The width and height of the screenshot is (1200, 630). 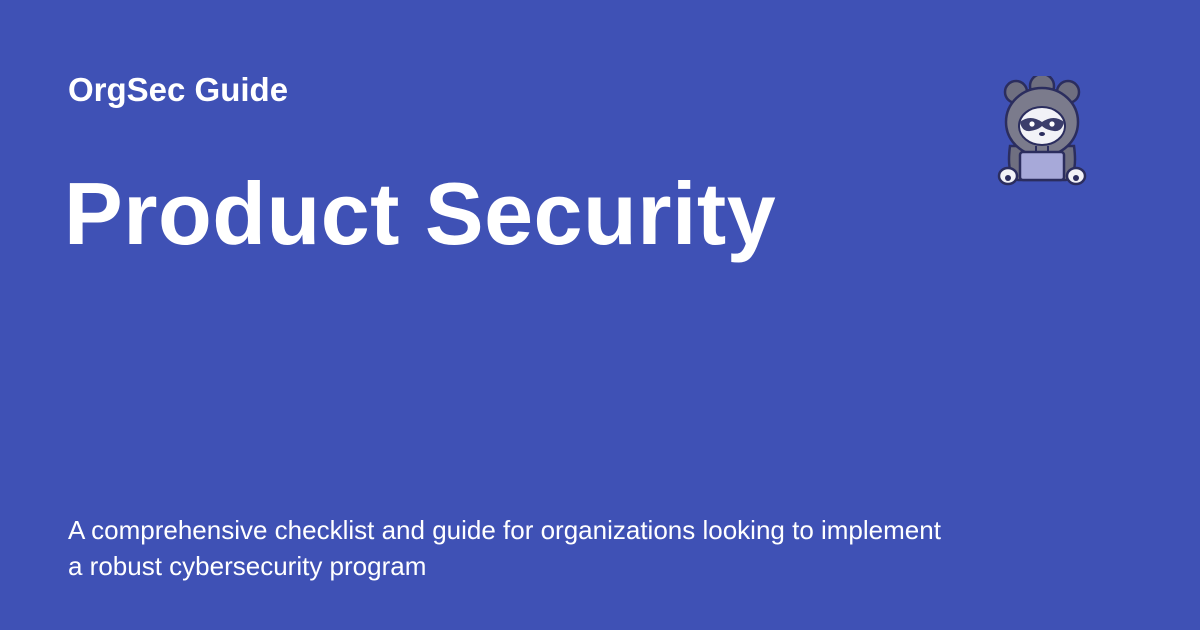 I want to click on page-title: Product Security, so click(x=420, y=213).